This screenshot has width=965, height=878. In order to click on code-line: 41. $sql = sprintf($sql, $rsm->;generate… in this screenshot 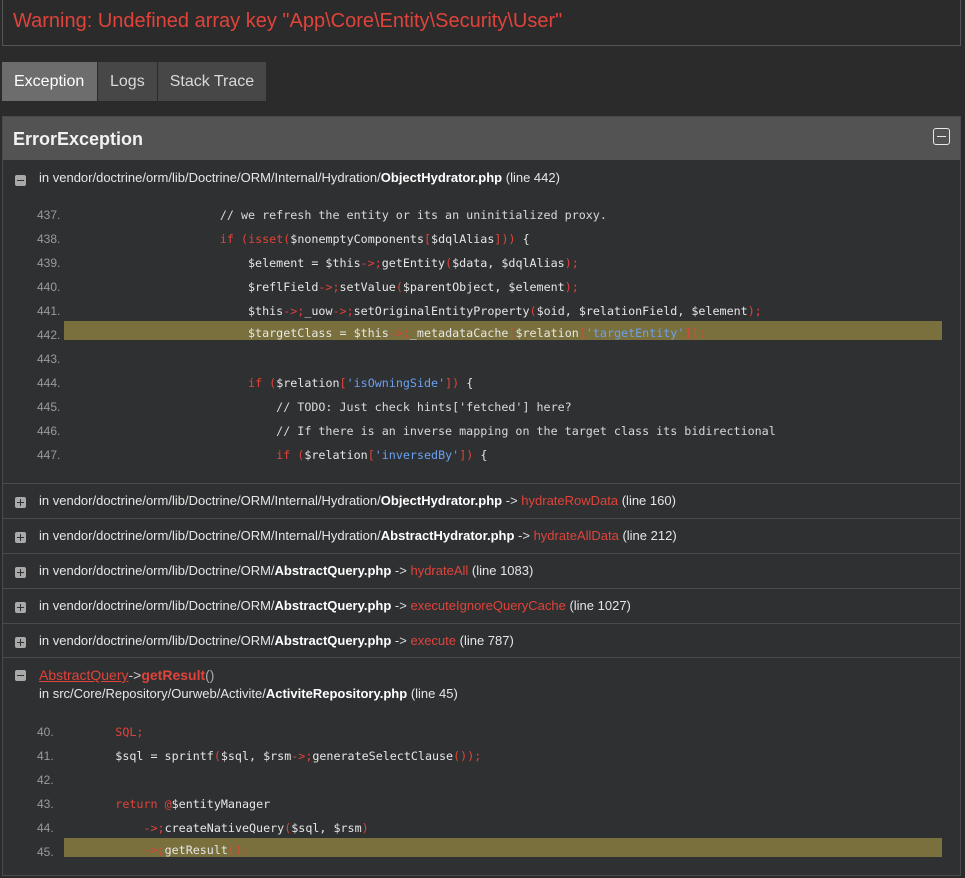, I will do `click(481, 756)`.